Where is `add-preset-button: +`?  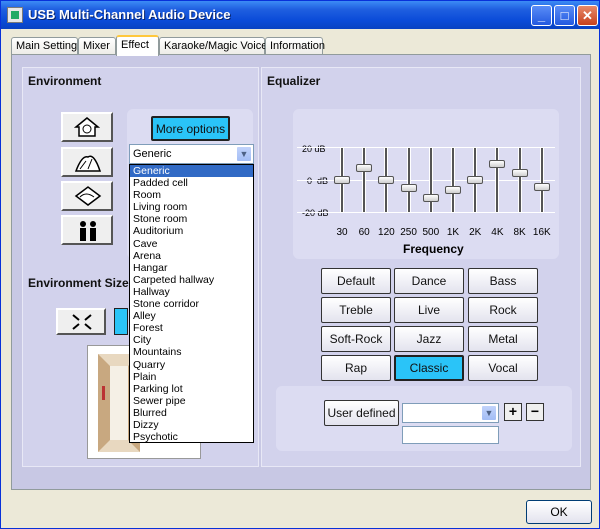
add-preset-button: + is located at coordinates (513, 412).